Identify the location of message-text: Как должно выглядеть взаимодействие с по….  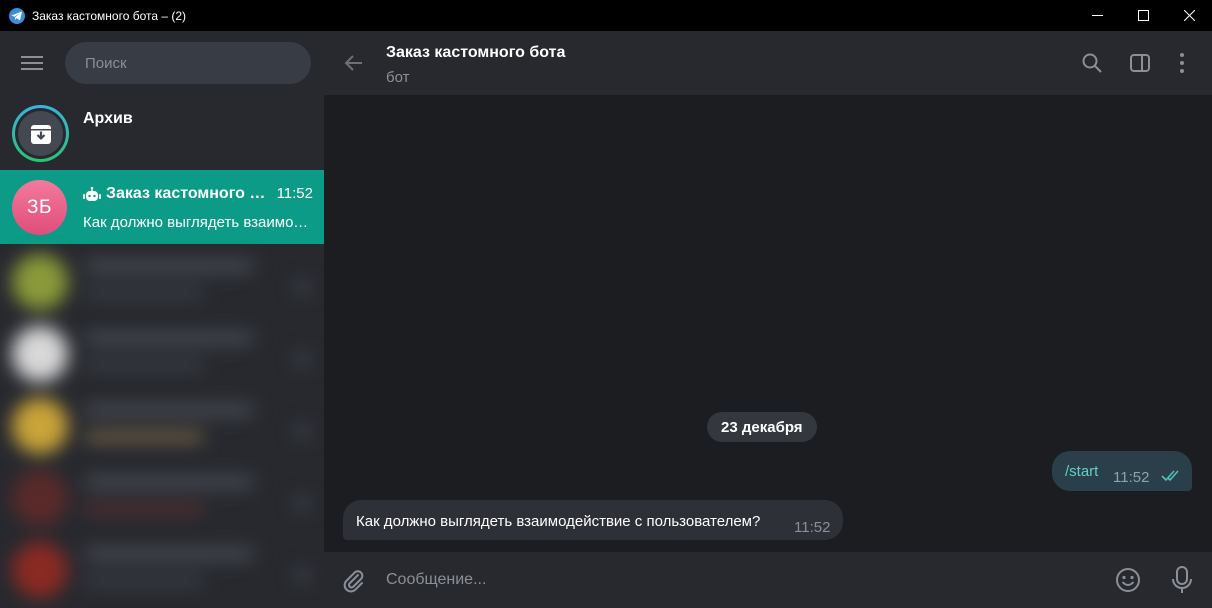
(558, 521).